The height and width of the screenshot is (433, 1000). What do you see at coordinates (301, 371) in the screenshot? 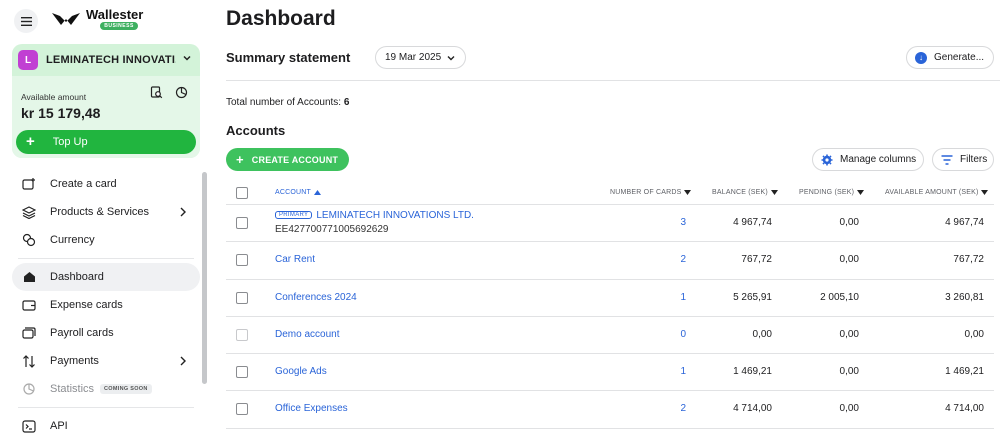
I see `account-link: Google Ads` at bounding box center [301, 371].